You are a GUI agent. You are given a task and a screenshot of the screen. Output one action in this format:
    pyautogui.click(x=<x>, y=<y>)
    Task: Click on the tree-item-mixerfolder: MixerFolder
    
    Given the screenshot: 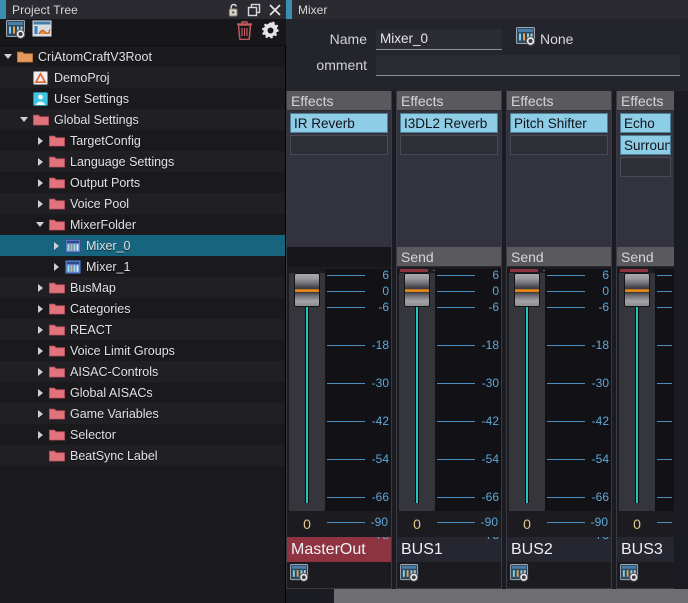 What is the action you would take?
    pyautogui.click(x=142, y=224)
    